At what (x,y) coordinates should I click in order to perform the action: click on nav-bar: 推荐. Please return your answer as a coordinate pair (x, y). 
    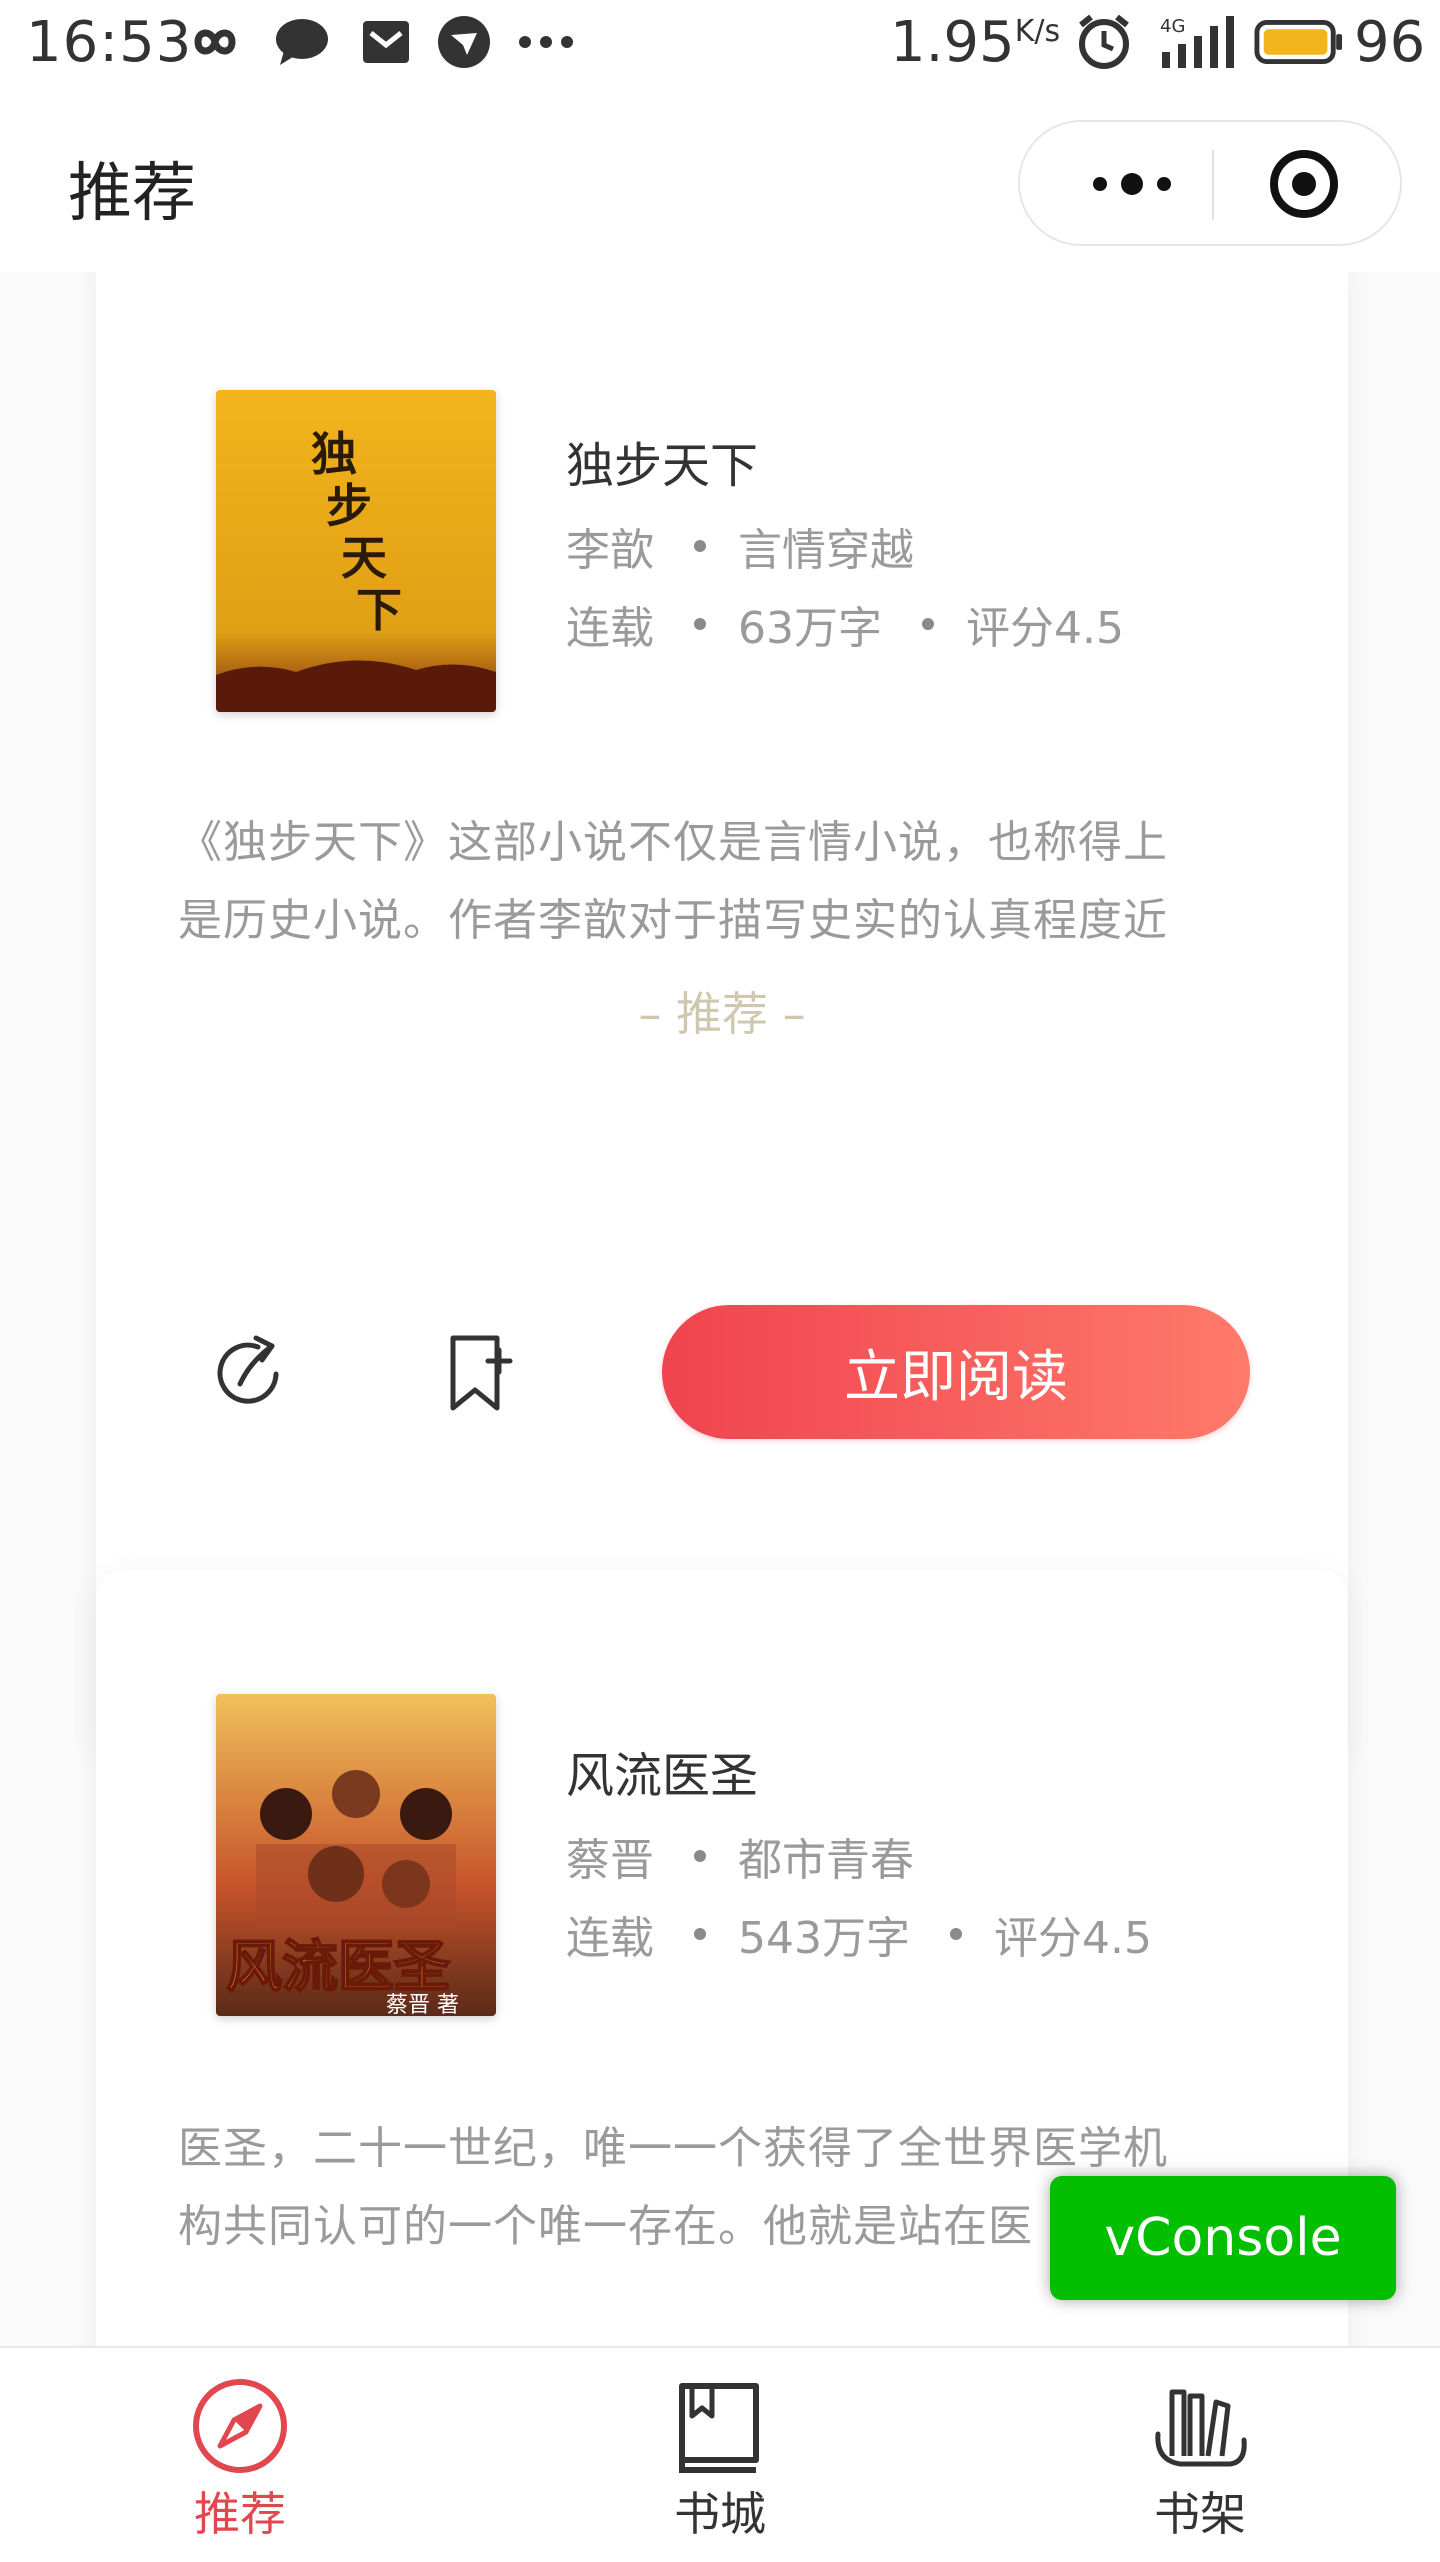
    Looking at the image, I should click on (720, 182).